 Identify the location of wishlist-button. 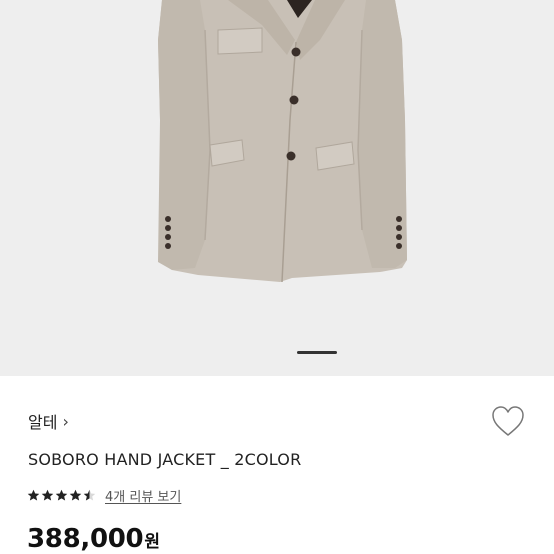
(508, 421).